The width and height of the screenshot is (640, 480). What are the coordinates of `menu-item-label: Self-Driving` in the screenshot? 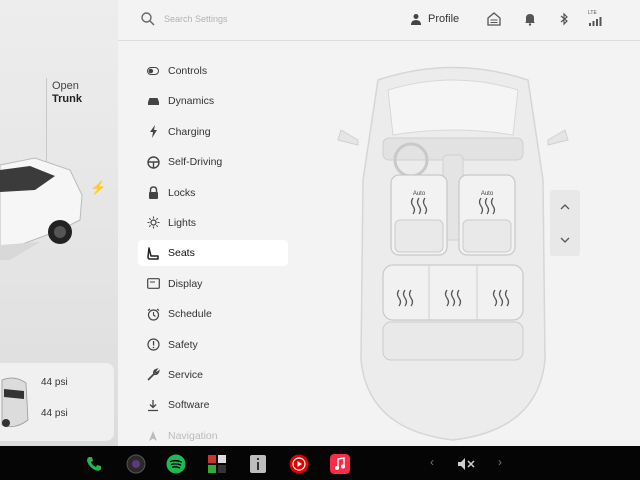 It's located at (195, 162).